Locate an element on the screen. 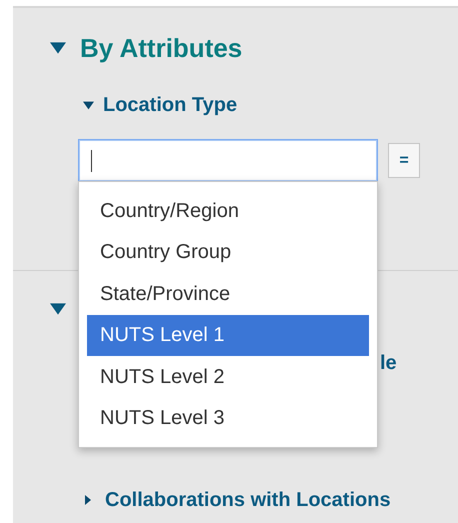 The width and height of the screenshot is (458, 523). dropdown-option: NUTS Level 1 is located at coordinates (228, 335).